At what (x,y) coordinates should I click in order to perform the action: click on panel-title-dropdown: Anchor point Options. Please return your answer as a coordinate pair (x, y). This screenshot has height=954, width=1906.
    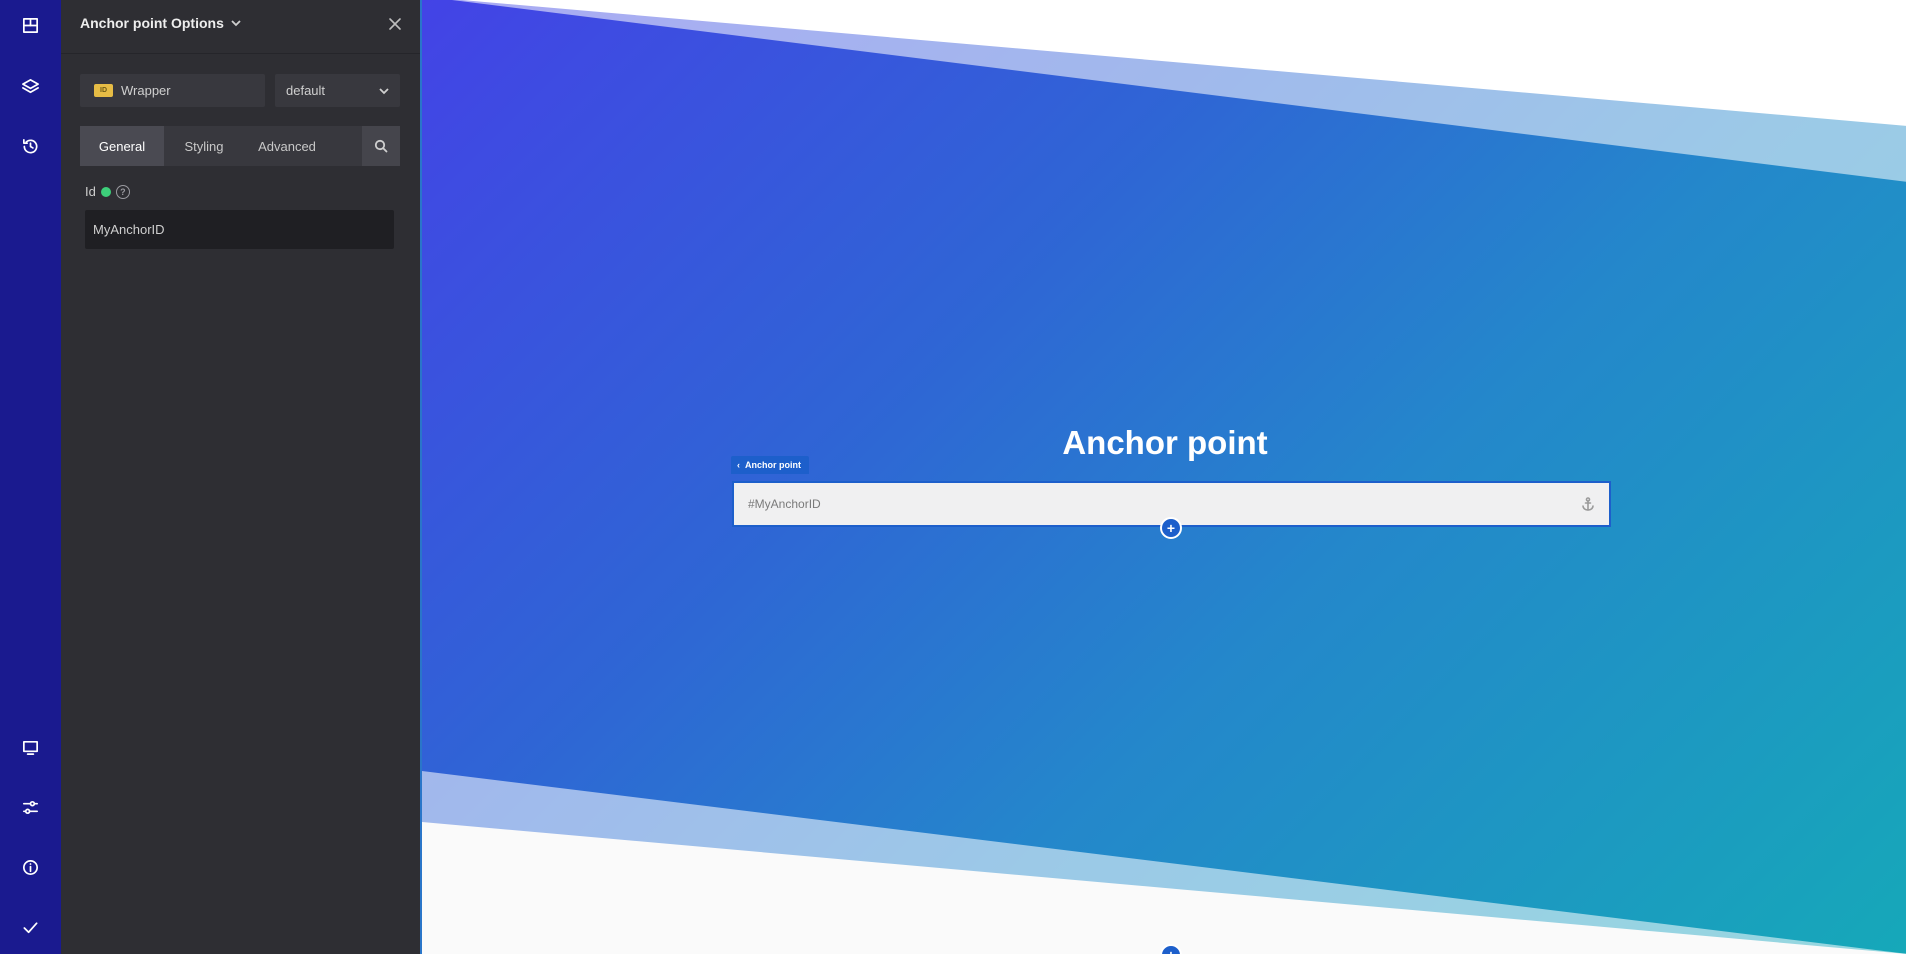
    Looking at the image, I should click on (161, 23).